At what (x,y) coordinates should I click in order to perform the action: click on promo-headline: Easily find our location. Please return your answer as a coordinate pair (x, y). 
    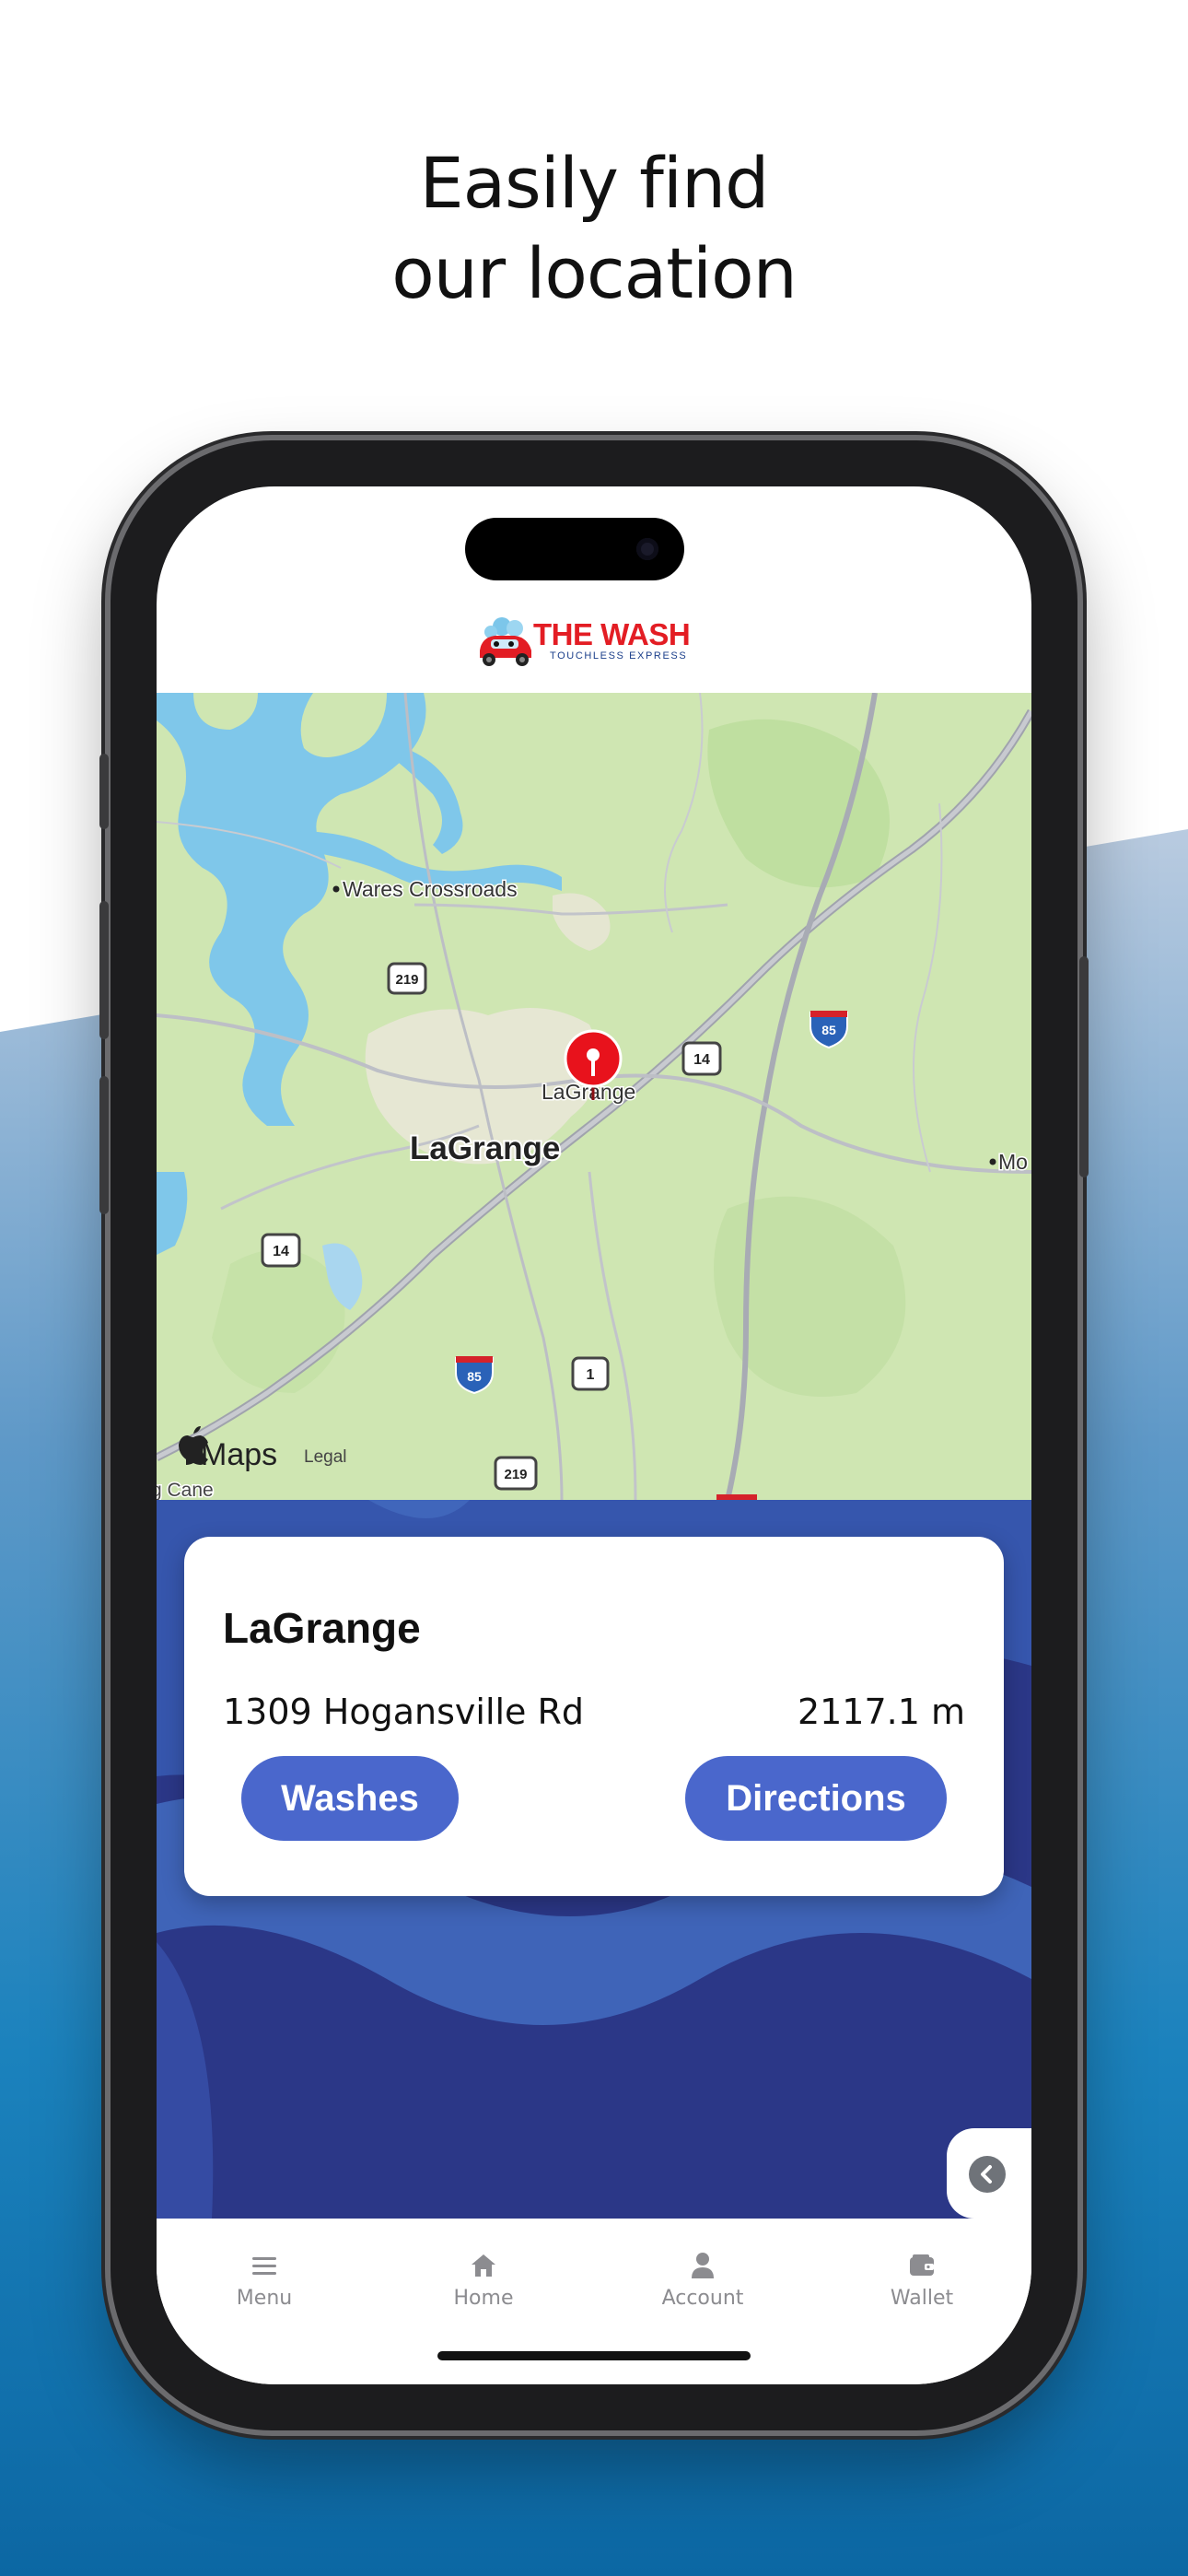
    Looking at the image, I should click on (594, 228).